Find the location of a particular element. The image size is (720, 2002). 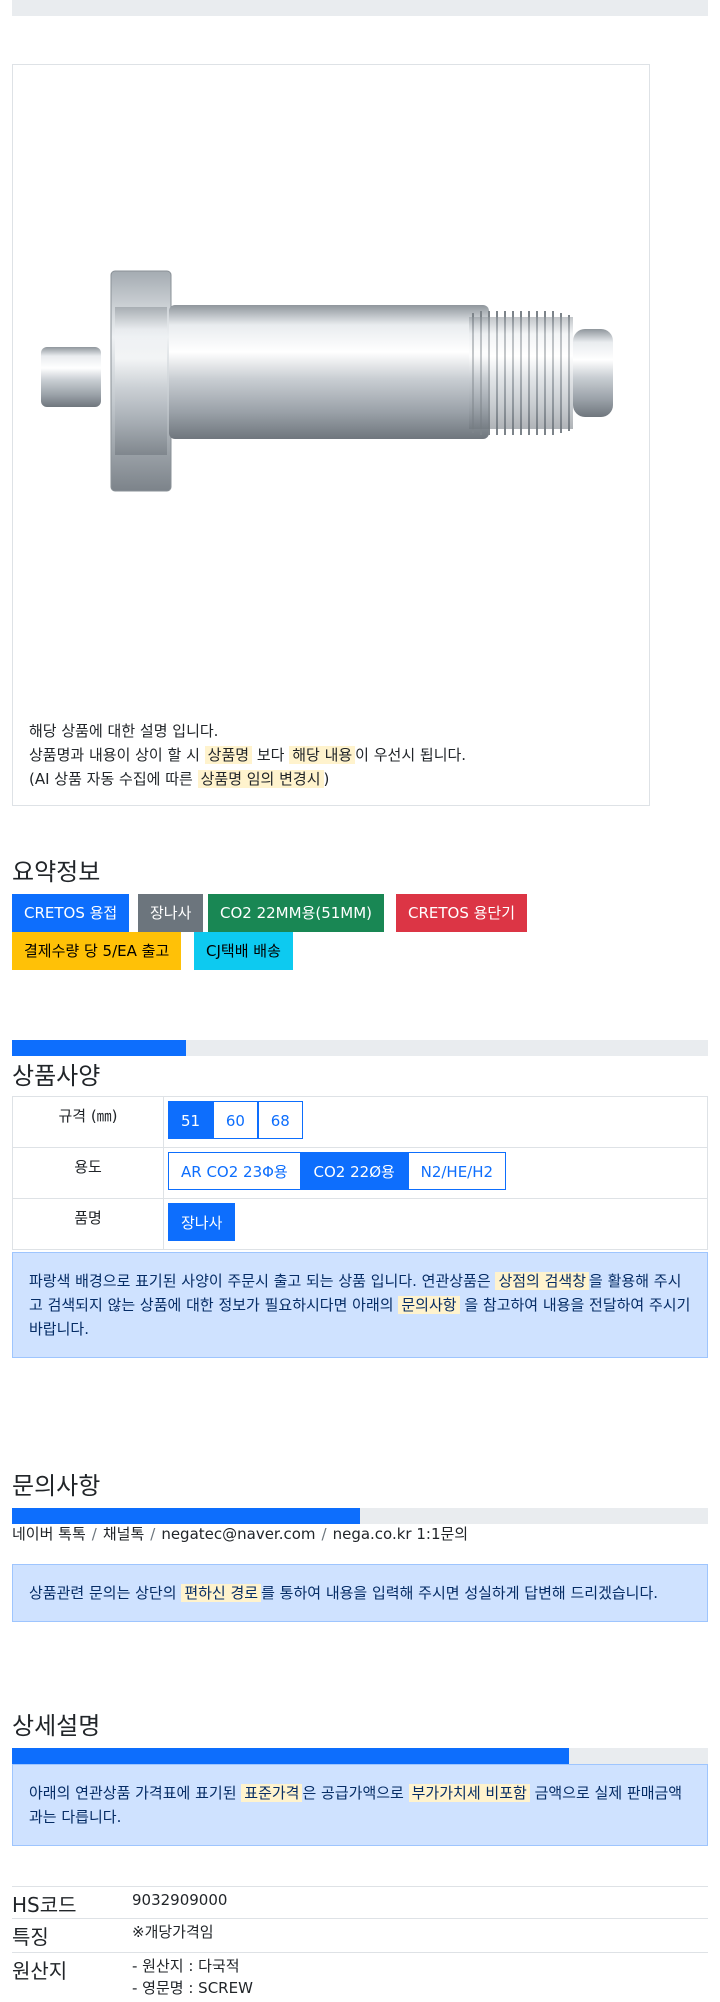

summary-title: 요약정보 is located at coordinates (56, 872).